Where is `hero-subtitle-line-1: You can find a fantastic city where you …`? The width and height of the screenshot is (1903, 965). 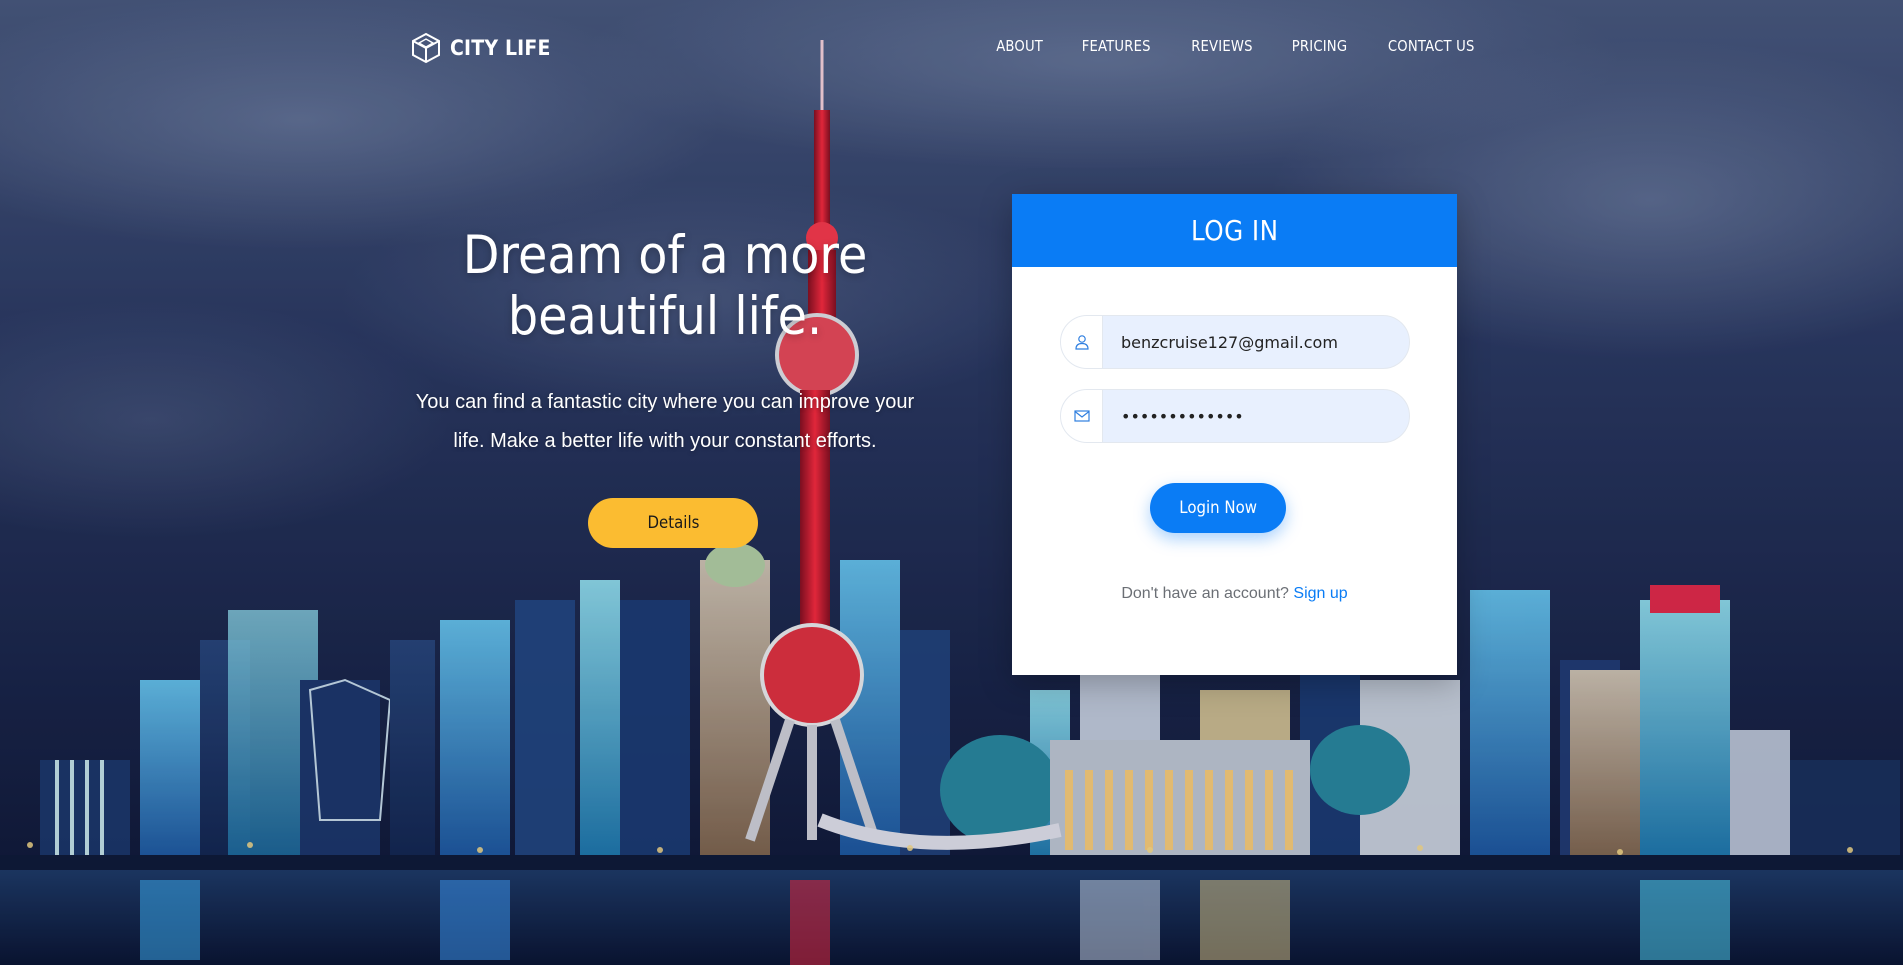
hero-subtitle-line-1: You can find a fantastic city where you … is located at coordinates (665, 402).